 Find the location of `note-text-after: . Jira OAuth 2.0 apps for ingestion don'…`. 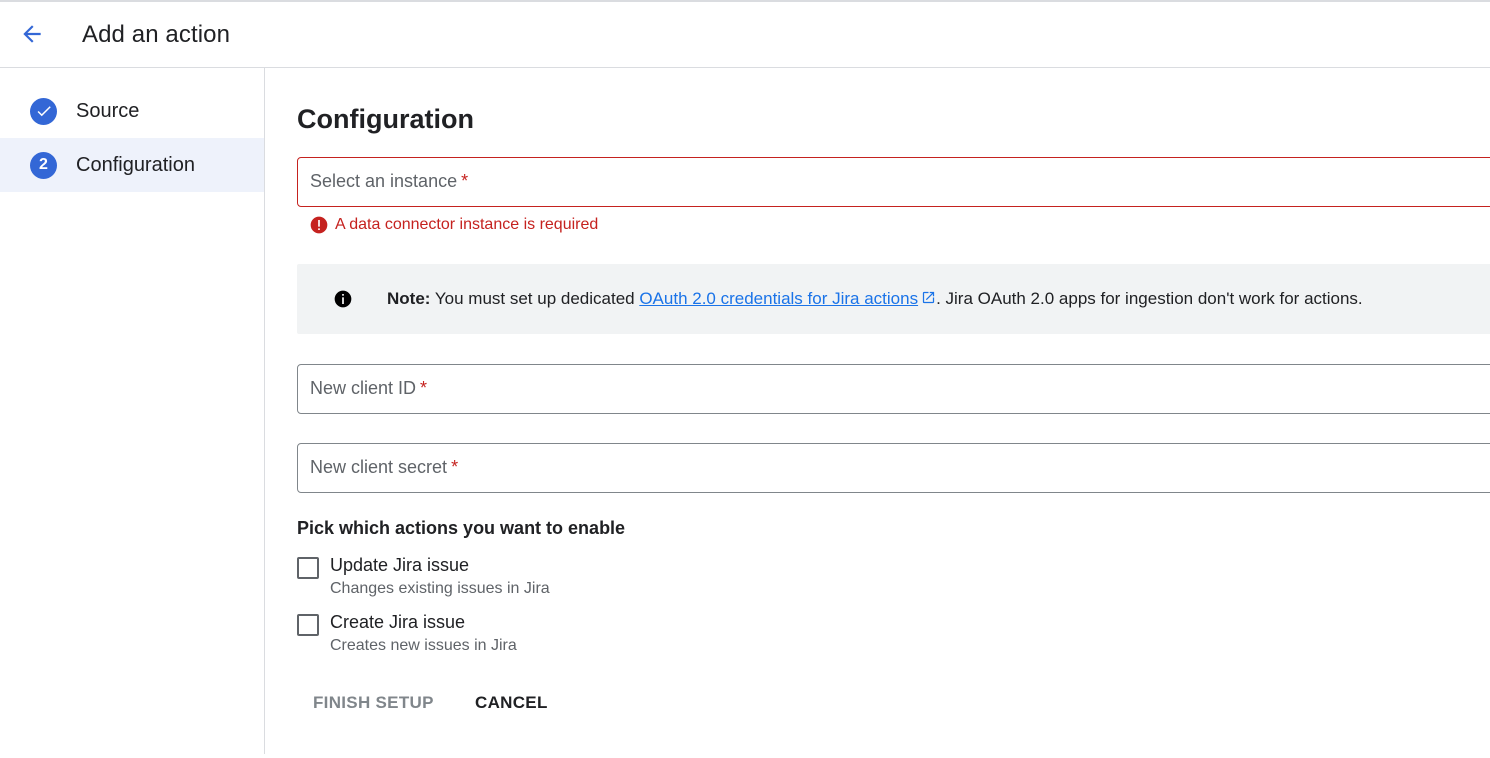

note-text-after: . Jira OAuth 2.0 apps for ingestion don'… is located at coordinates (1149, 298).